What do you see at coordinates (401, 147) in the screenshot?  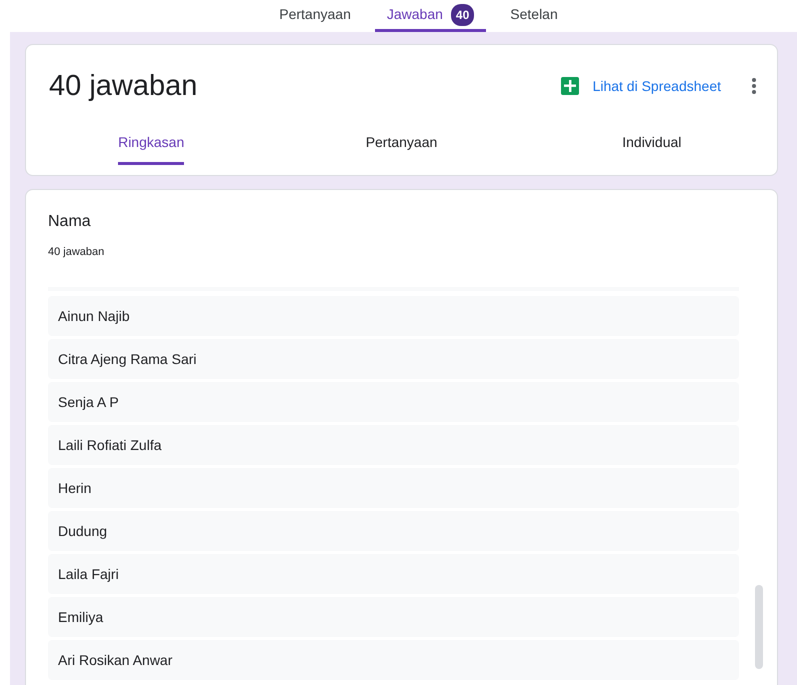 I see `view-tab: Pertanyaan` at bounding box center [401, 147].